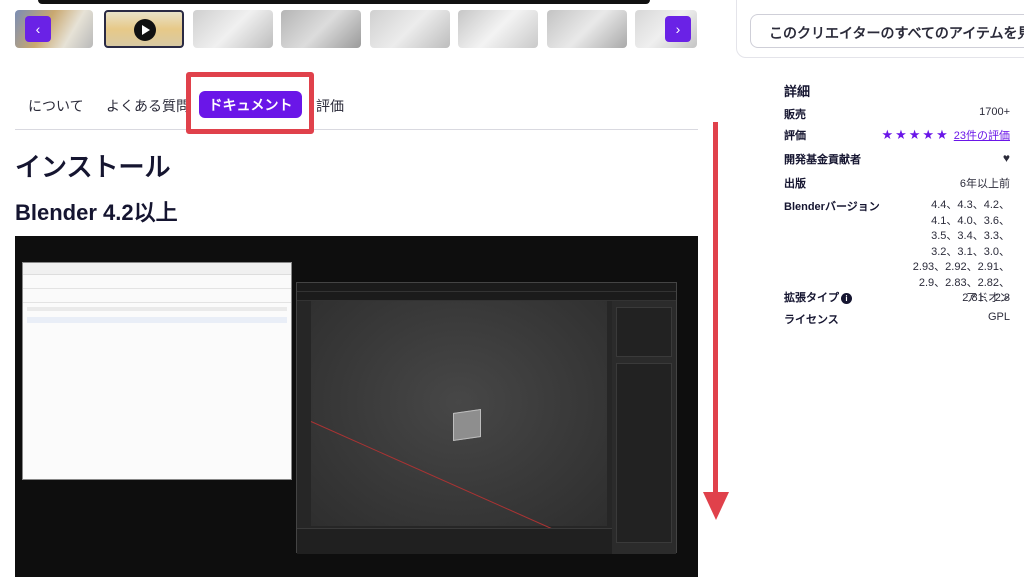 This screenshot has height=577, width=1024. I want to click on annotation-arrow-head, so click(716, 506).